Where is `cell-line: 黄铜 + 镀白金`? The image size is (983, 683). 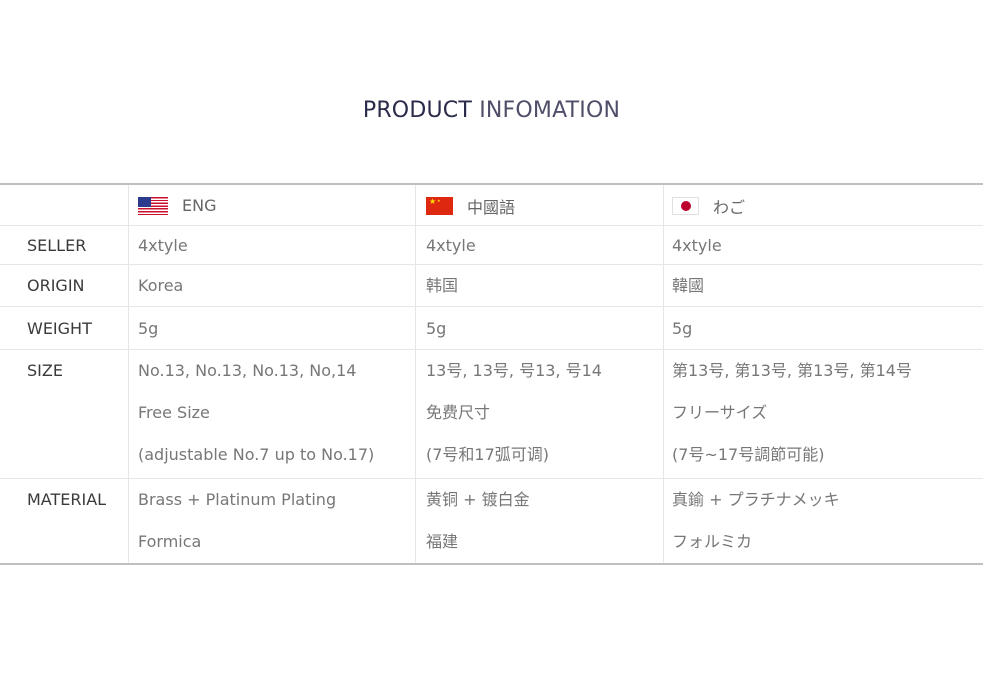
cell-line: 黄铜 + 镀白金 is located at coordinates (478, 499).